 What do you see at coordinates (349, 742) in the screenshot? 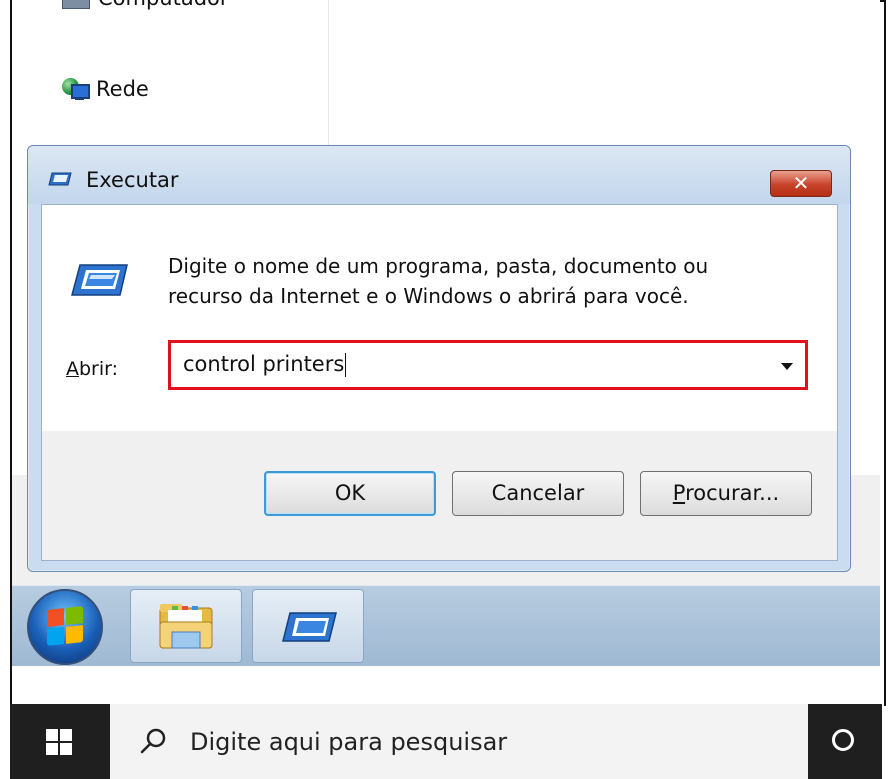
I see `search-placeholder: Digite aqui para pesquisar` at bounding box center [349, 742].